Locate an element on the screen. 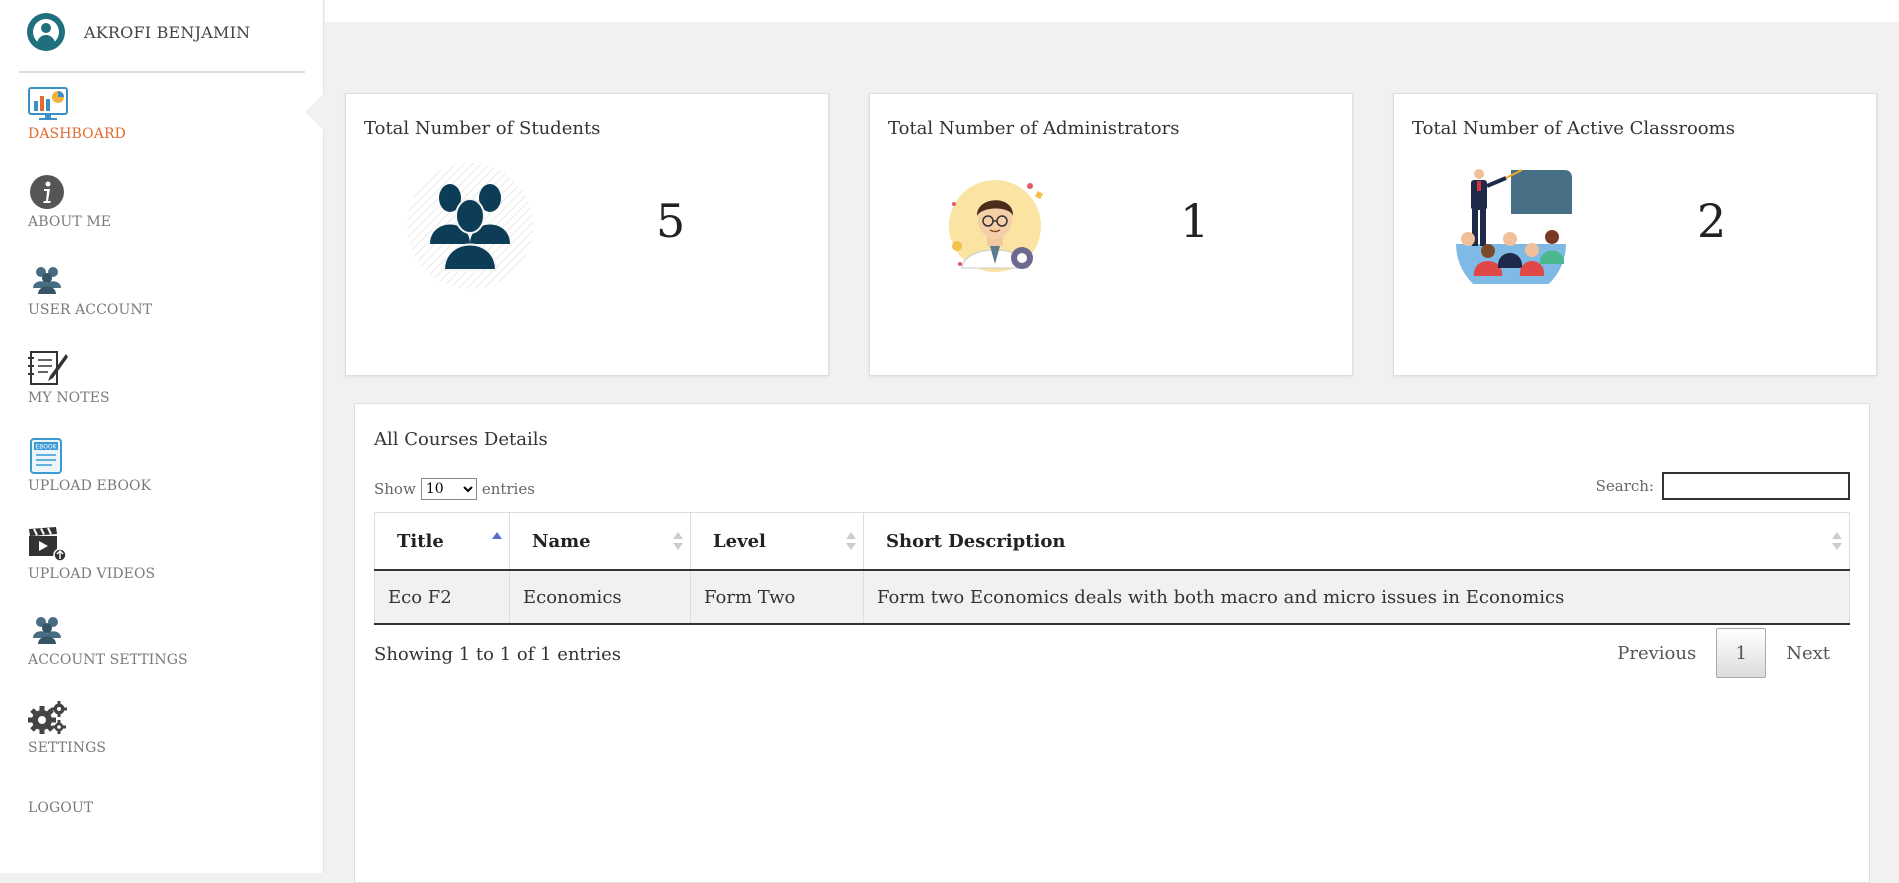 The width and height of the screenshot is (1899, 883). user-profile: AKROFI BENJAMIN is located at coordinates (138, 32).